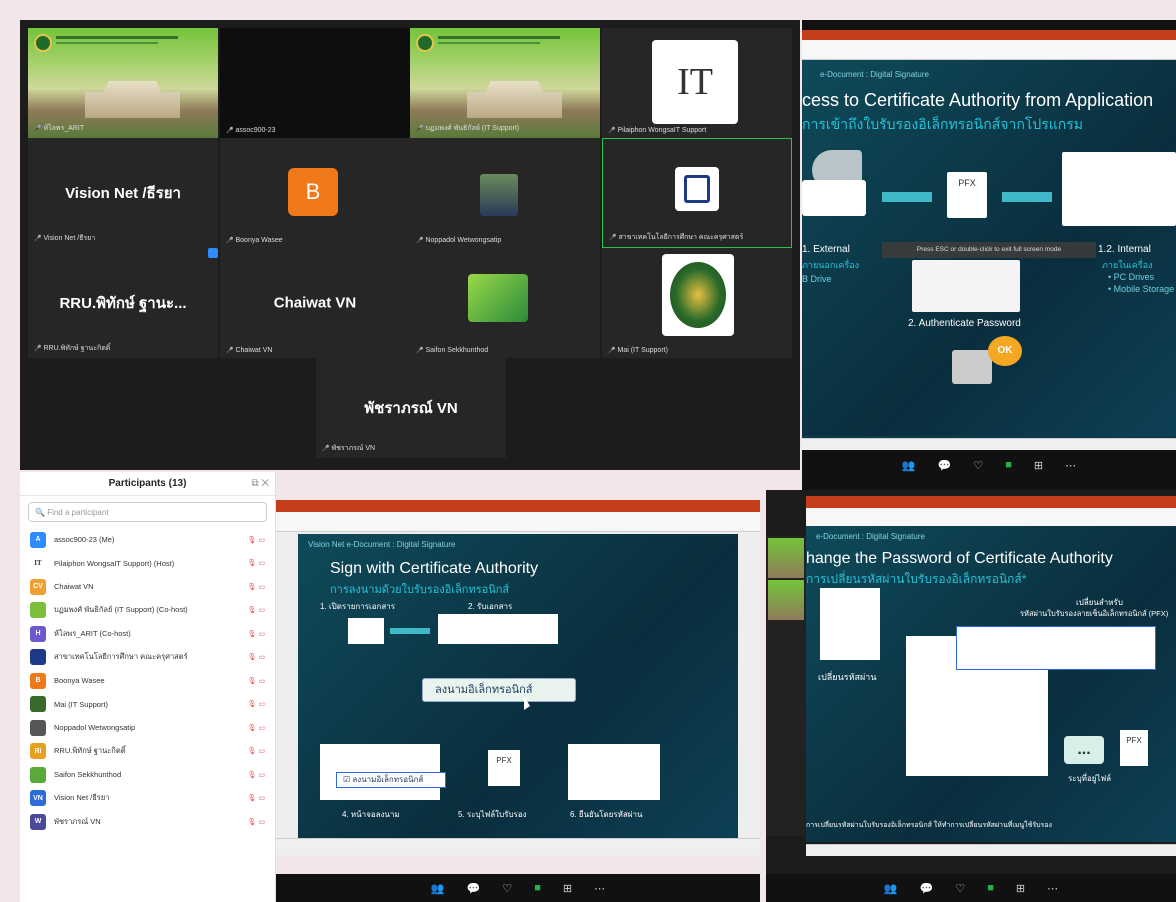  I want to click on participant-row: H ห้ไลพร_ARIT (Co-host) 🎙 ▭, so click(147, 634).